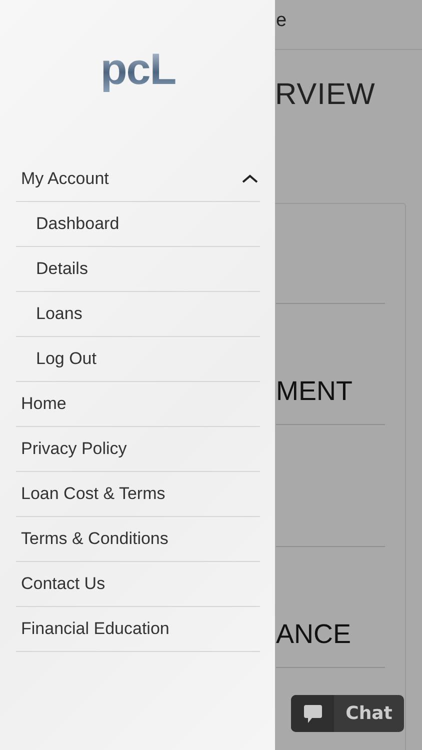 The image size is (422, 750). Describe the element at coordinates (138, 179) in the screenshot. I see `menu-item: My Account` at that location.